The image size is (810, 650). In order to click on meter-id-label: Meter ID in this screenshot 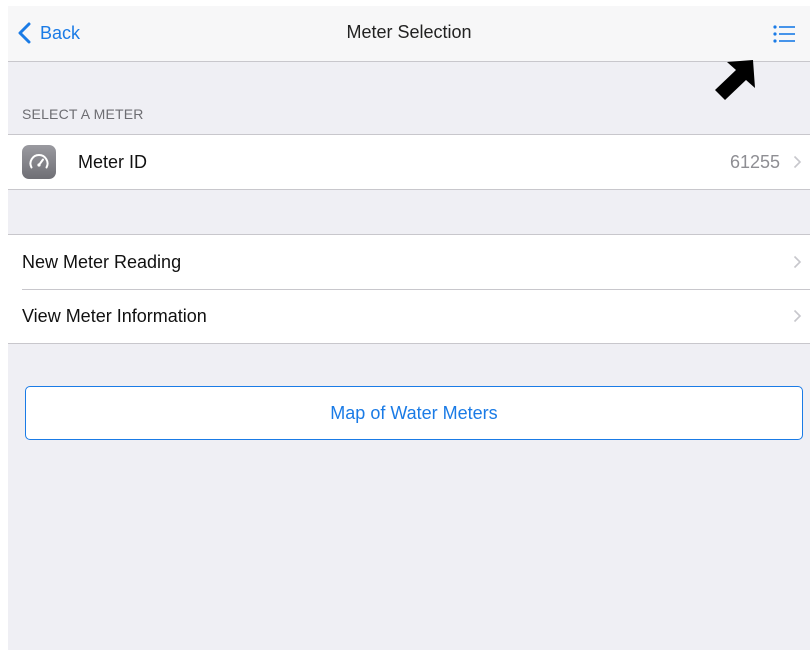, I will do `click(113, 161)`.